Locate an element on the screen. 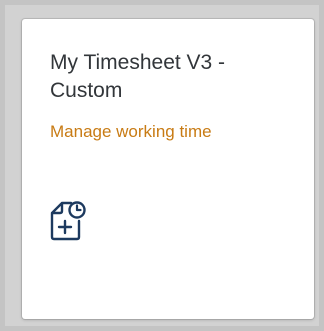  tile-subtitle: Manage working time is located at coordinates (131, 131).